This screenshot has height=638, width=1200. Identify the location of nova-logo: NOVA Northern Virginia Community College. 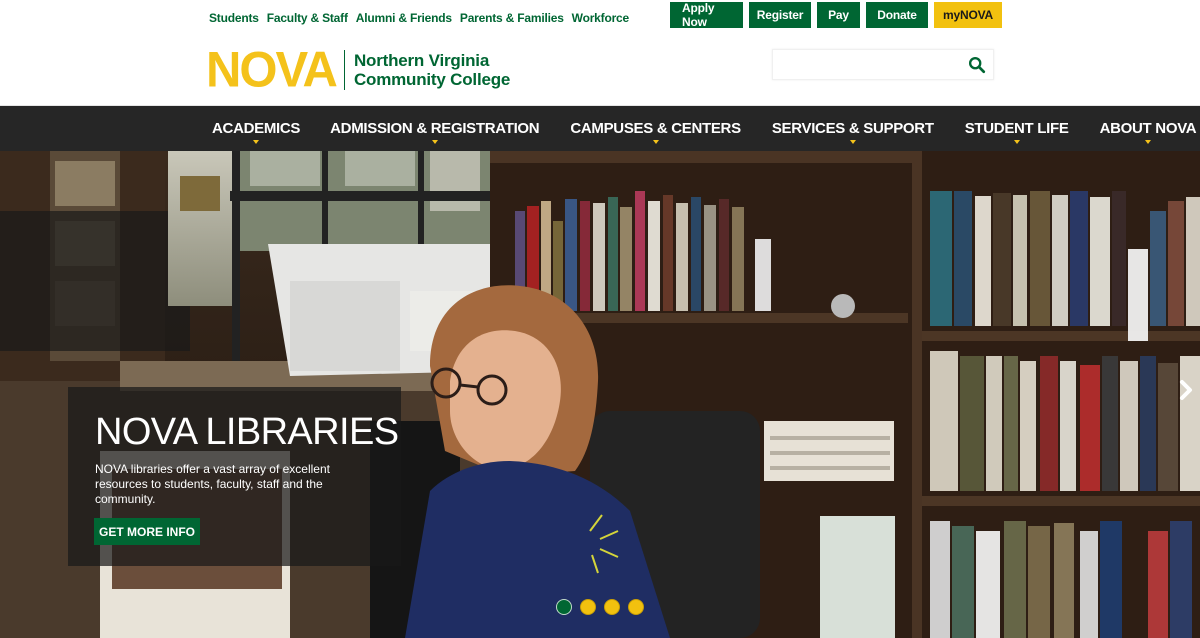
(358, 70).